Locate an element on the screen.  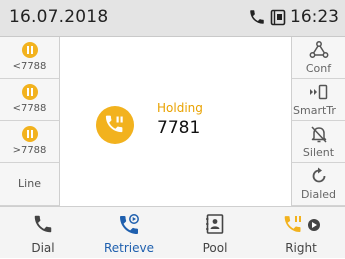
pool-button: Pool is located at coordinates (215, 233).